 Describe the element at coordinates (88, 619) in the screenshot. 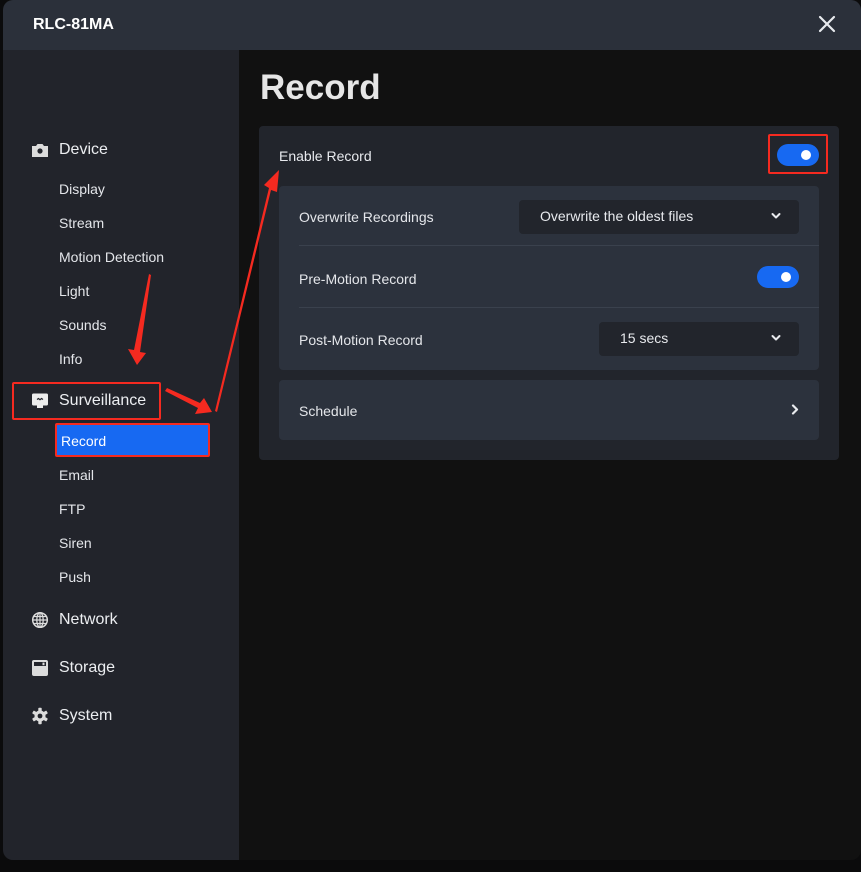

I see `sidebar-group-label: Network` at that location.